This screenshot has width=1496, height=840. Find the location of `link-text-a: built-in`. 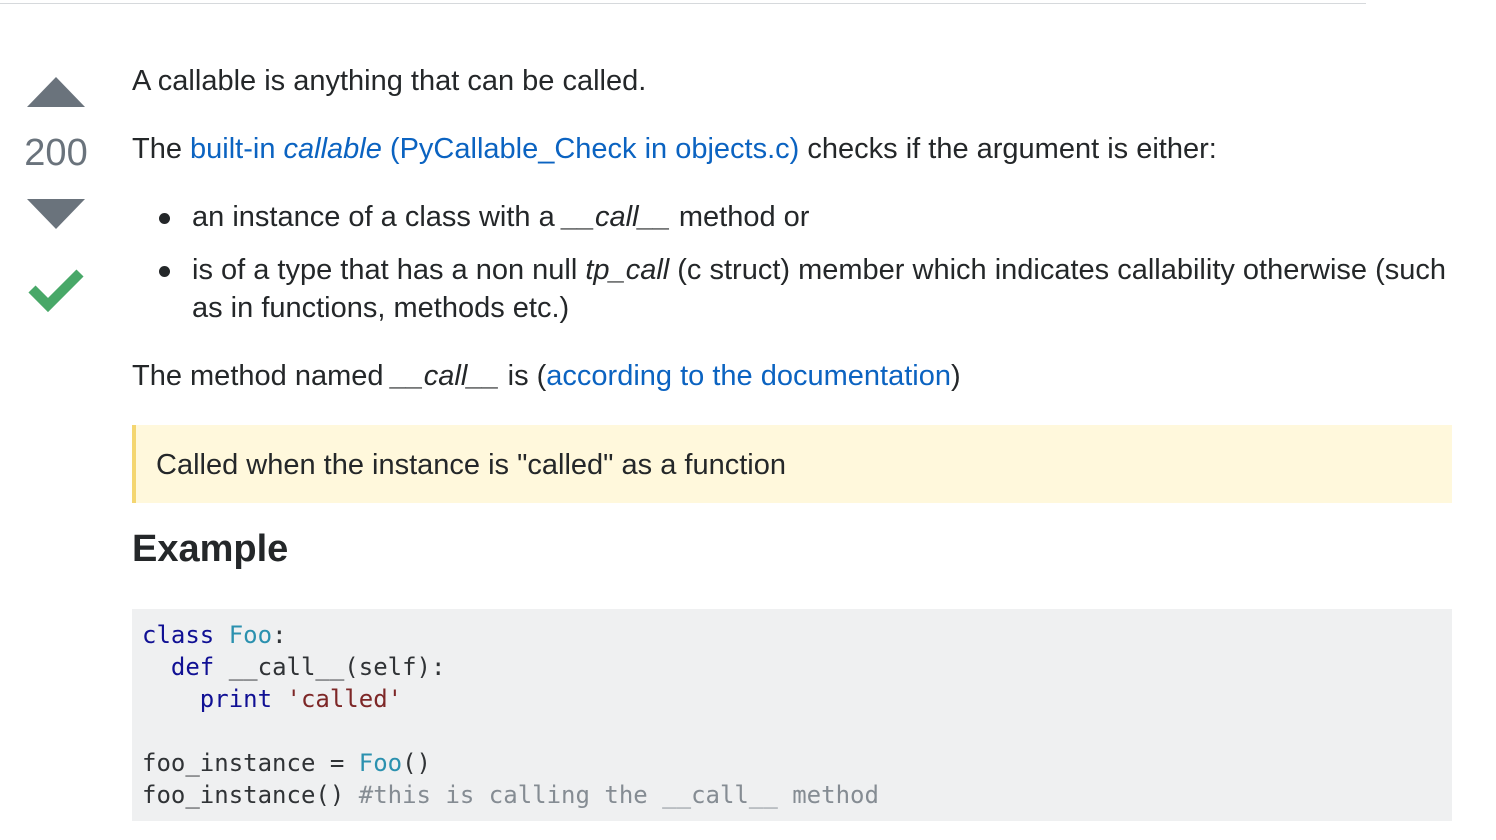

link-text-a: built-in is located at coordinates (237, 149).